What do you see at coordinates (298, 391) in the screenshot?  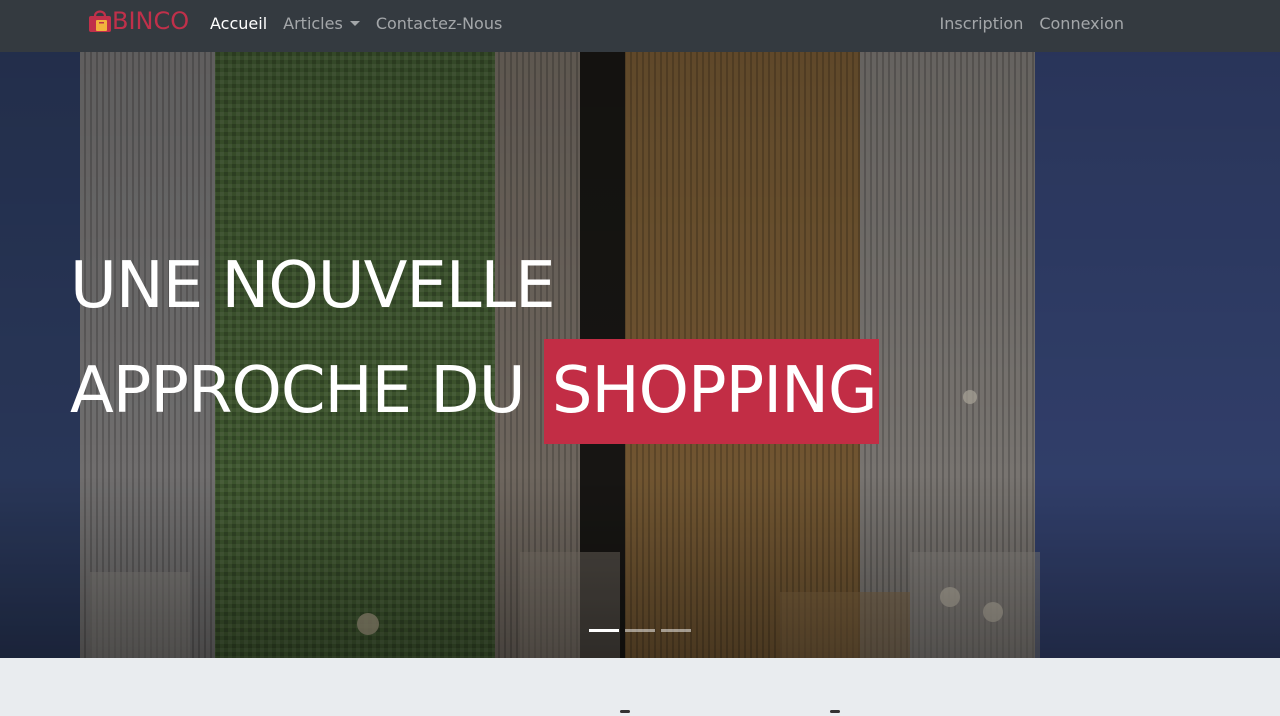 I see `hero-heading-prefix: APPROCHE DU` at bounding box center [298, 391].